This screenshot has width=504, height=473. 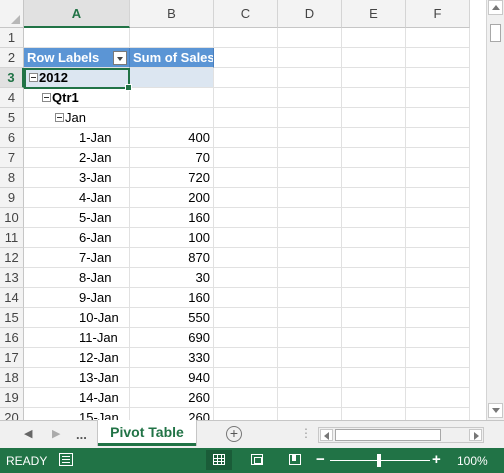 I want to click on cell-b: Sum of Sales, so click(x=172, y=58).